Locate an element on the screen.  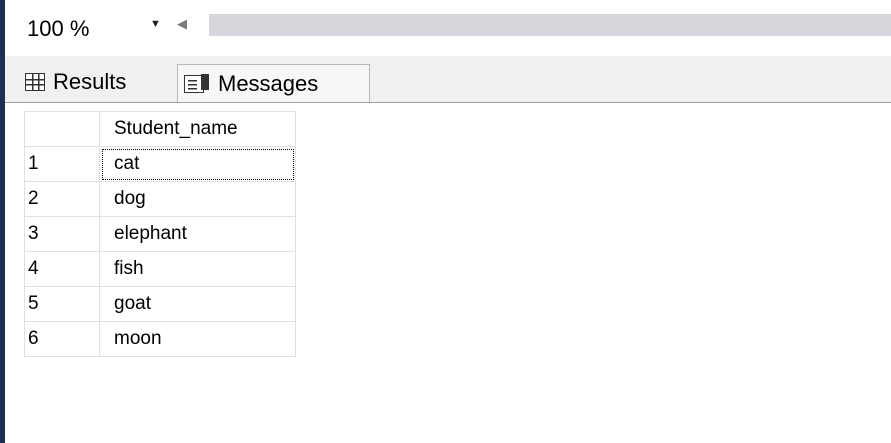
grid-cell: dog is located at coordinates (197, 199).